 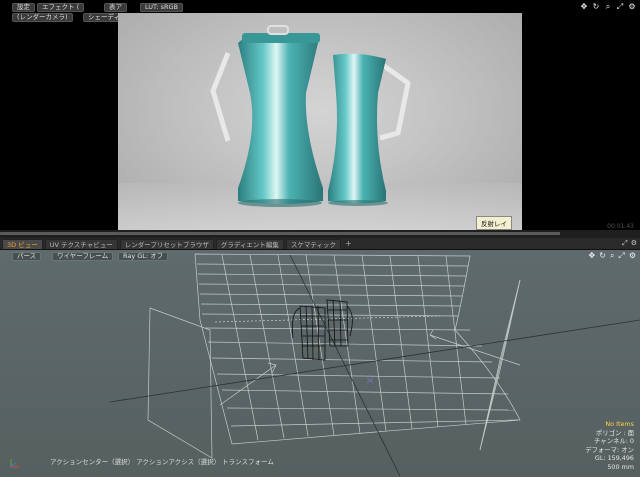 What do you see at coordinates (266, 116) in the screenshot?
I see `tall-pitcher` at bounding box center [266, 116].